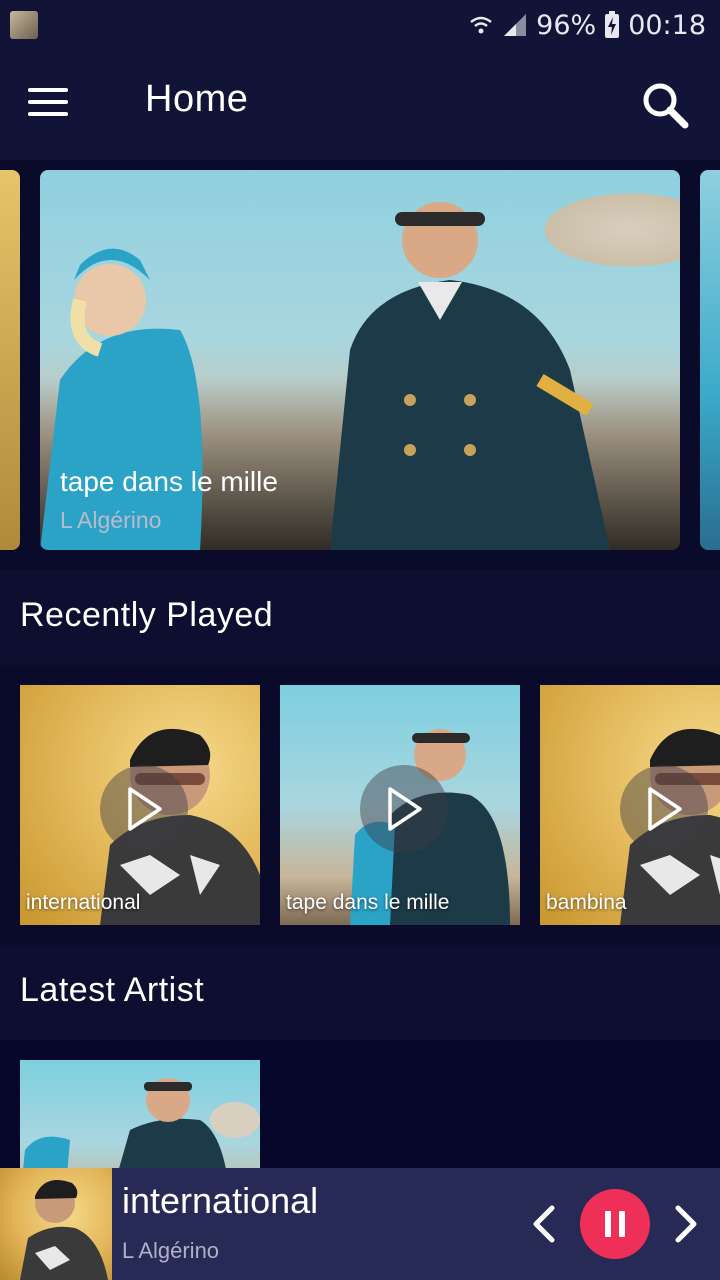 The width and height of the screenshot is (720, 1280). What do you see at coordinates (83, 902) in the screenshot?
I see `recent-item-label: international` at bounding box center [83, 902].